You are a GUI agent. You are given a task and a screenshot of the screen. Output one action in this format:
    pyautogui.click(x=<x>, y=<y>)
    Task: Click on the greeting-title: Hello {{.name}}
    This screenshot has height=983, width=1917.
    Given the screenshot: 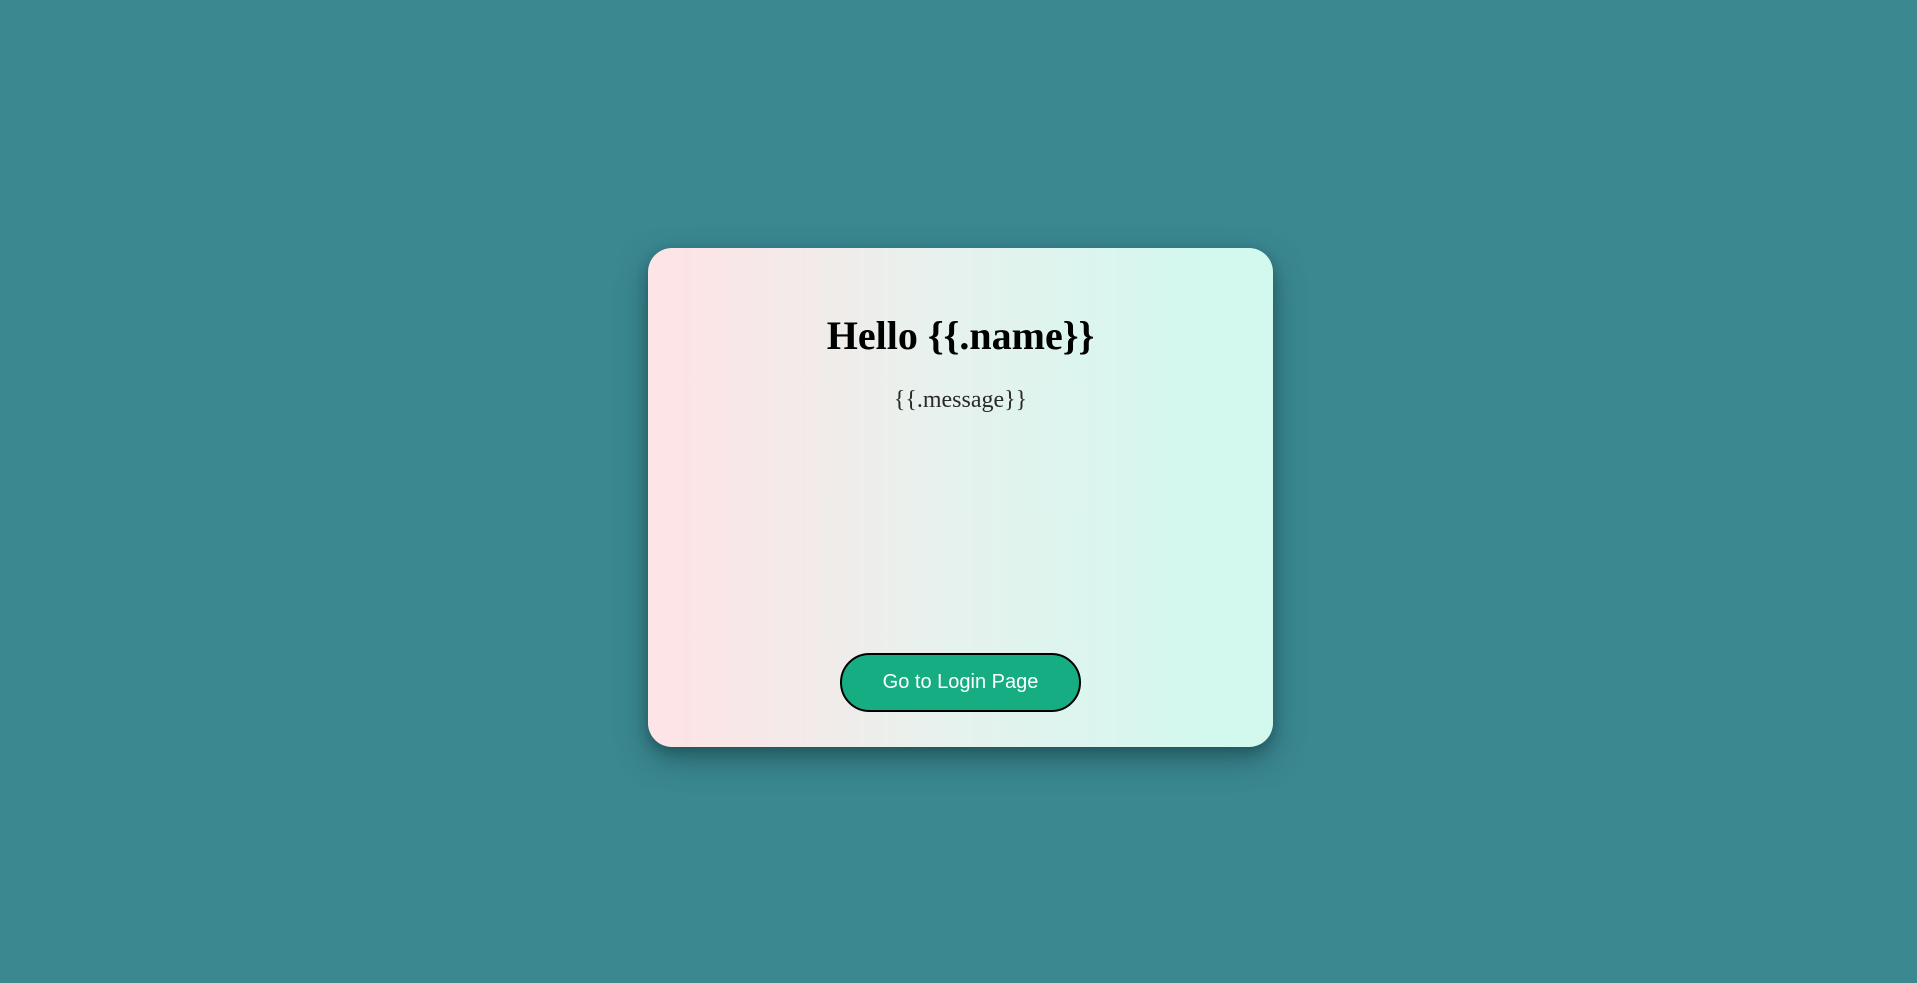 What is the action you would take?
    pyautogui.click(x=960, y=335)
    